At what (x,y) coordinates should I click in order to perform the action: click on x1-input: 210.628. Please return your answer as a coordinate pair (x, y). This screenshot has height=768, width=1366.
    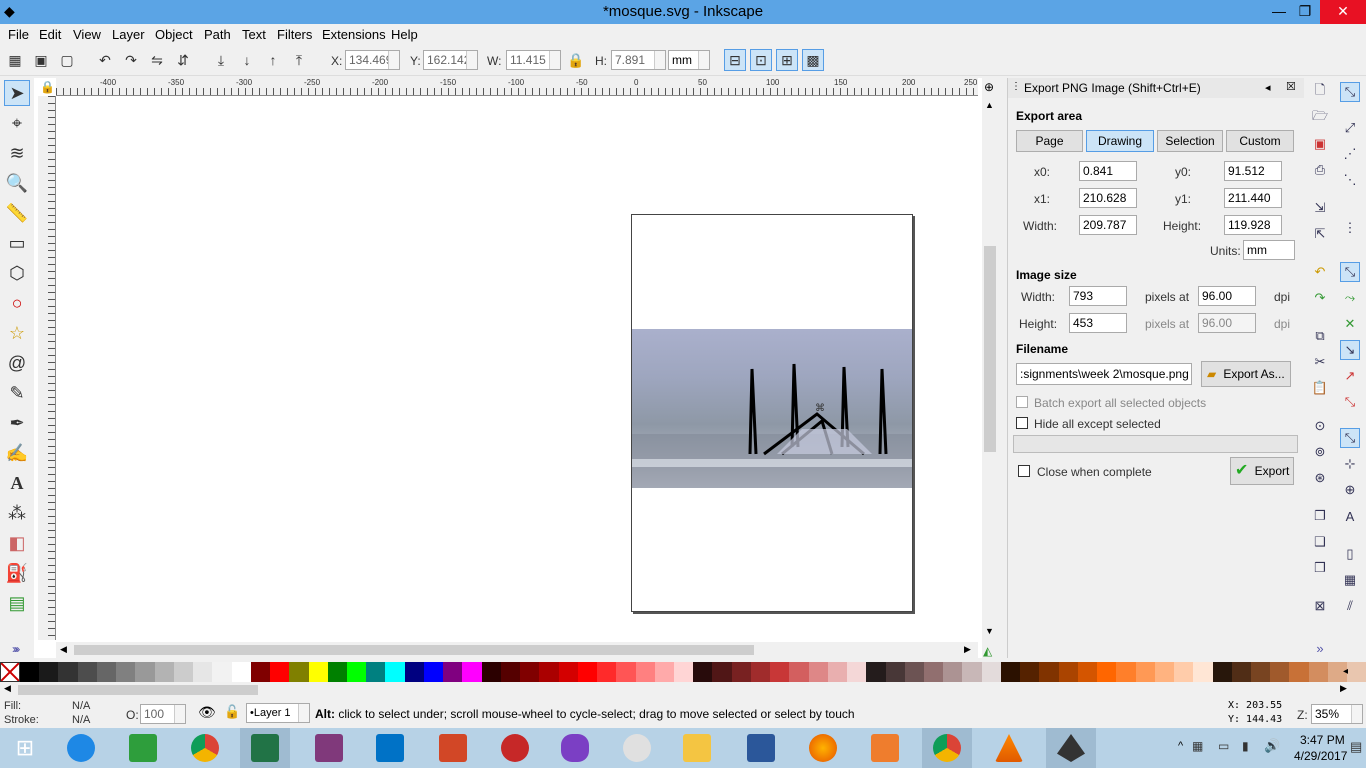
    Looking at the image, I should click on (1108, 198).